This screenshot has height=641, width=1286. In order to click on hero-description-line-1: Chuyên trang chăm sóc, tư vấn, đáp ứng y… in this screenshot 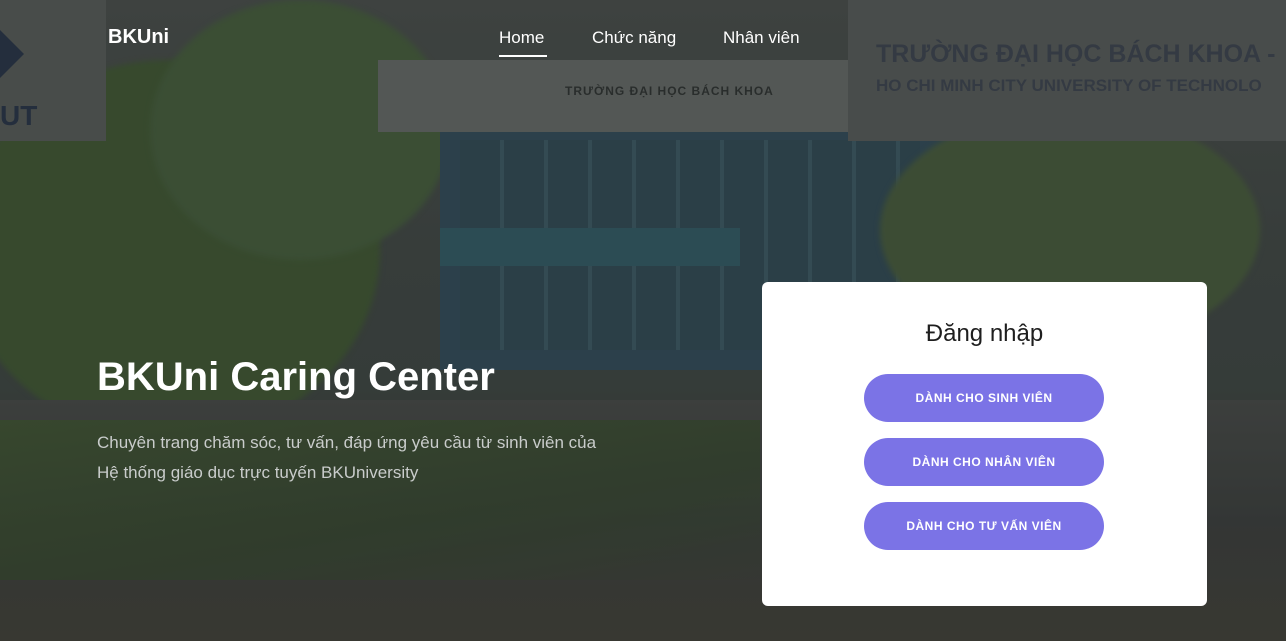, I will do `click(347, 442)`.